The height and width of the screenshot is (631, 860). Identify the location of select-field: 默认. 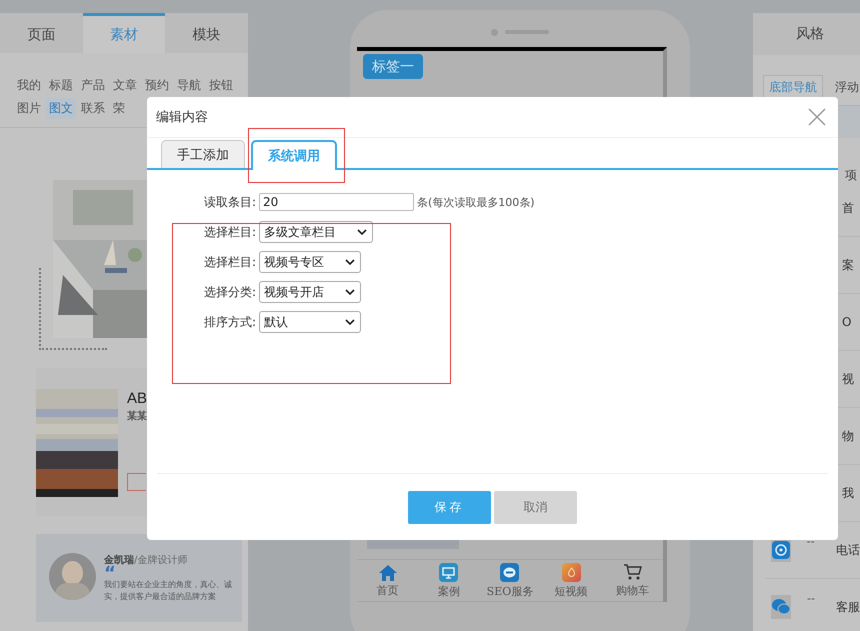
(310, 322).